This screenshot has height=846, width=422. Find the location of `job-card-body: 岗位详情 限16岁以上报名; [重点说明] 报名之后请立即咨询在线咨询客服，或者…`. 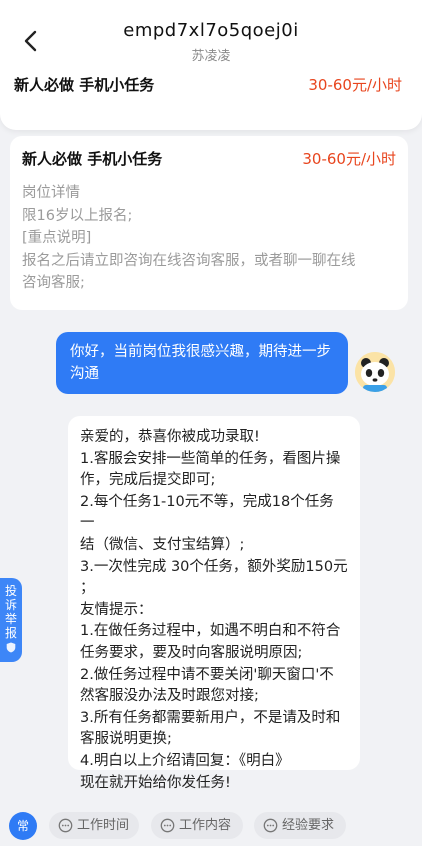

job-card-body: 岗位详情 限16岁以上报名; [重点说明] 报名之后请立即咨询在线咨询客服，或者… is located at coordinates (208, 238).